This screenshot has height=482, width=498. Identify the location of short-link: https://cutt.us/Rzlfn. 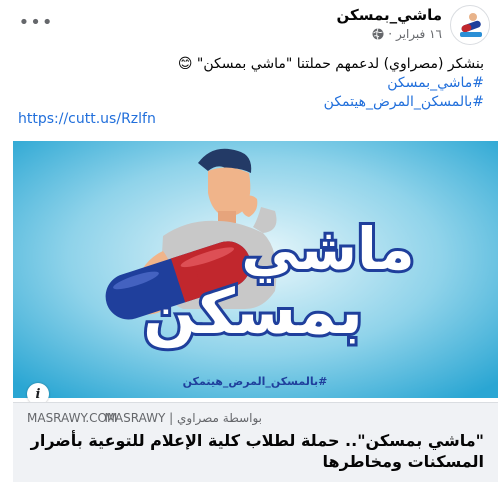
(87, 119).